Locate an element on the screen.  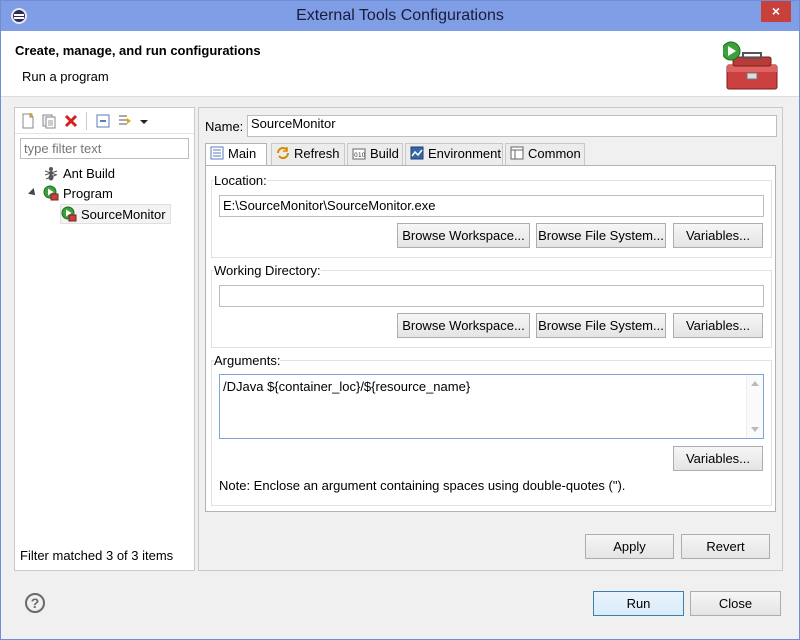
refresh-icon is located at coordinates (283, 153).